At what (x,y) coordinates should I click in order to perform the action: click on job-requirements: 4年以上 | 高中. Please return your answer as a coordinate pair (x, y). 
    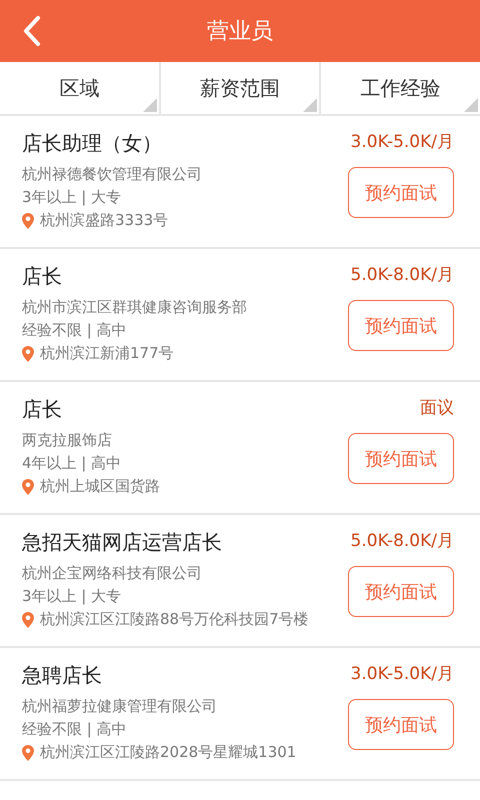
    Looking at the image, I should click on (72, 463).